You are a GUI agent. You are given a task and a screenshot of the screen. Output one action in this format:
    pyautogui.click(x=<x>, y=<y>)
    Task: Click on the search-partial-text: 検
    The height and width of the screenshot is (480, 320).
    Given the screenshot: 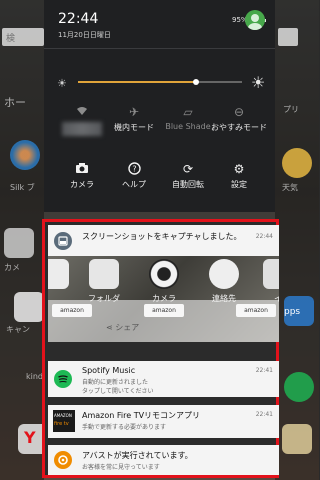 What is the action you would take?
    pyautogui.click(x=11, y=39)
    